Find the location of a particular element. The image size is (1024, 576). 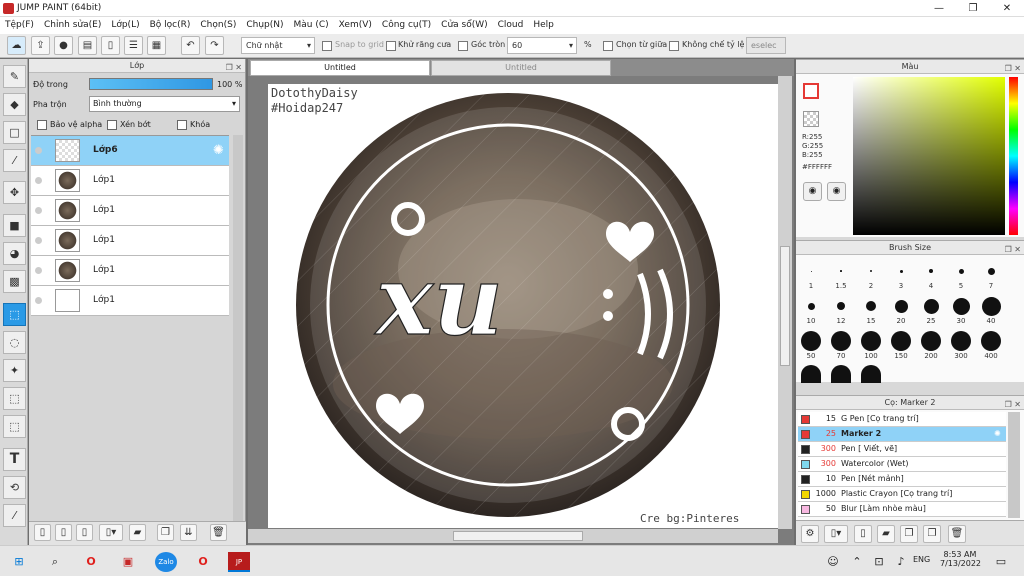

brush-item: 15 G Pen [Cọ trang trí] is located at coordinates (902, 419).